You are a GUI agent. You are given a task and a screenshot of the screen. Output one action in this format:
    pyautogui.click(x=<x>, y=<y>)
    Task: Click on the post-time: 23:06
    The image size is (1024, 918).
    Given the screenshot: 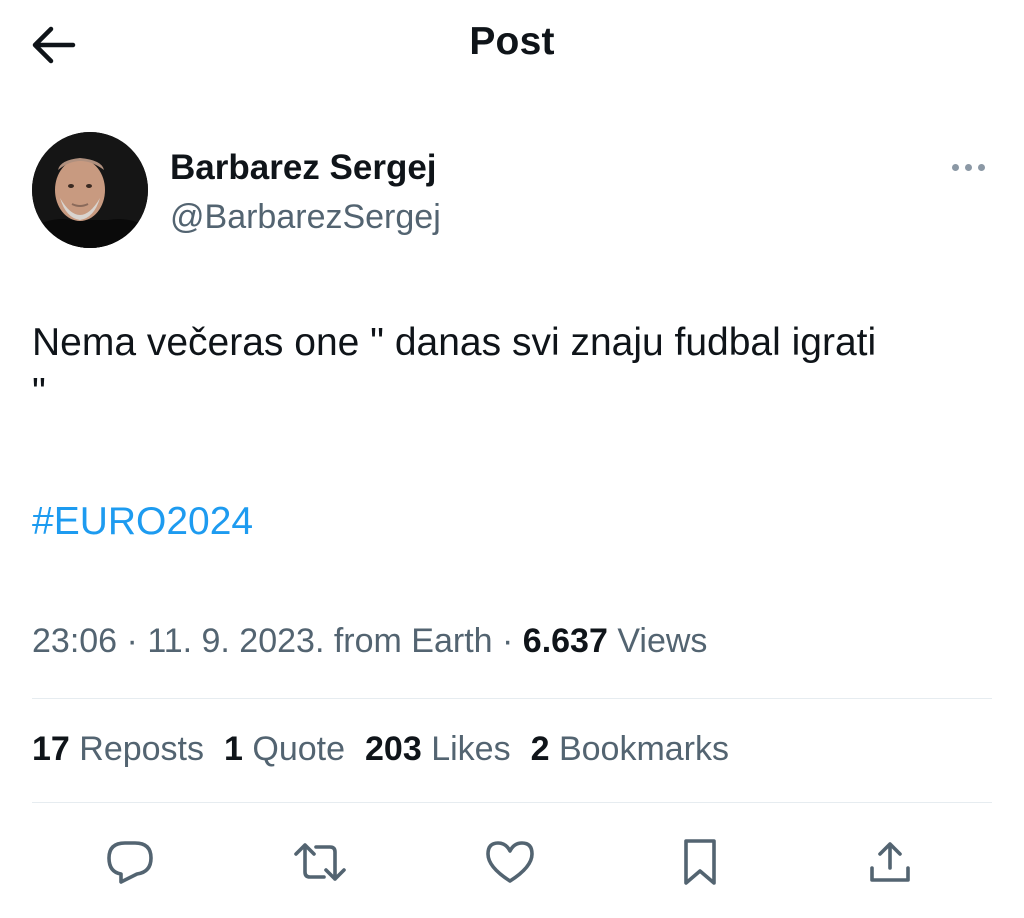 What is the action you would take?
    pyautogui.click(x=75, y=641)
    